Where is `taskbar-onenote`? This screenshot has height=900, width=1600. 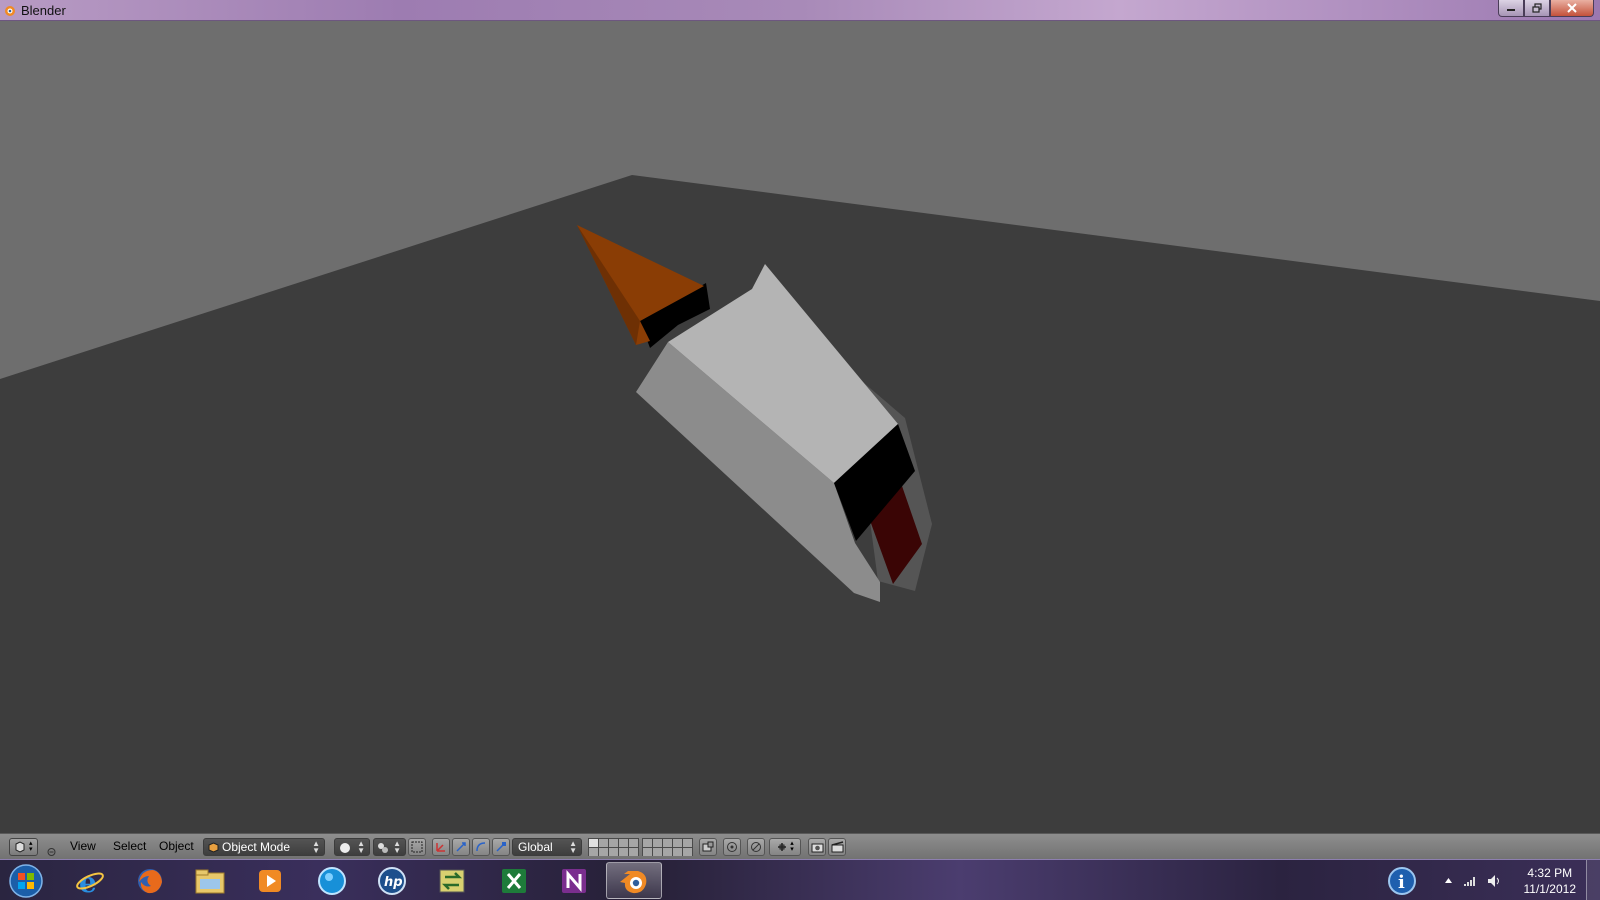
taskbar-onenote is located at coordinates (574, 880).